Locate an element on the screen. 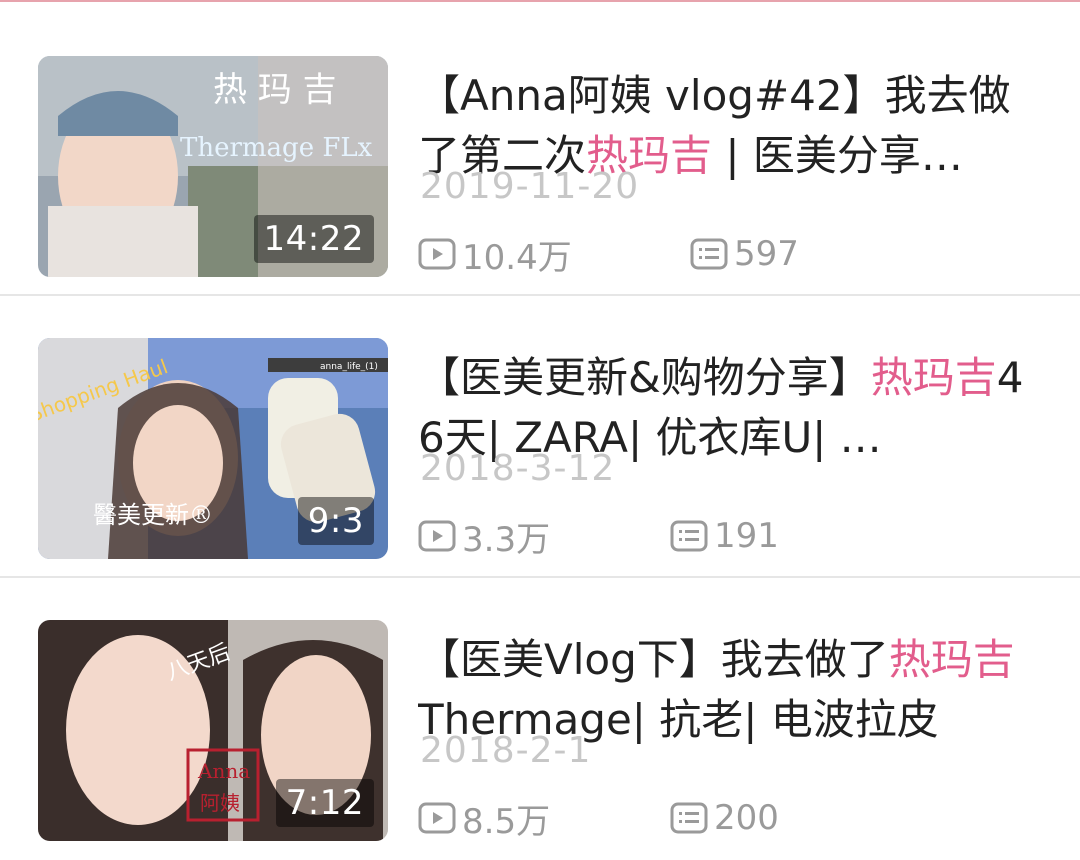 The height and width of the screenshot is (860, 1080). thumb-caption: 热 玛 吉 is located at coordinates (275, 90).